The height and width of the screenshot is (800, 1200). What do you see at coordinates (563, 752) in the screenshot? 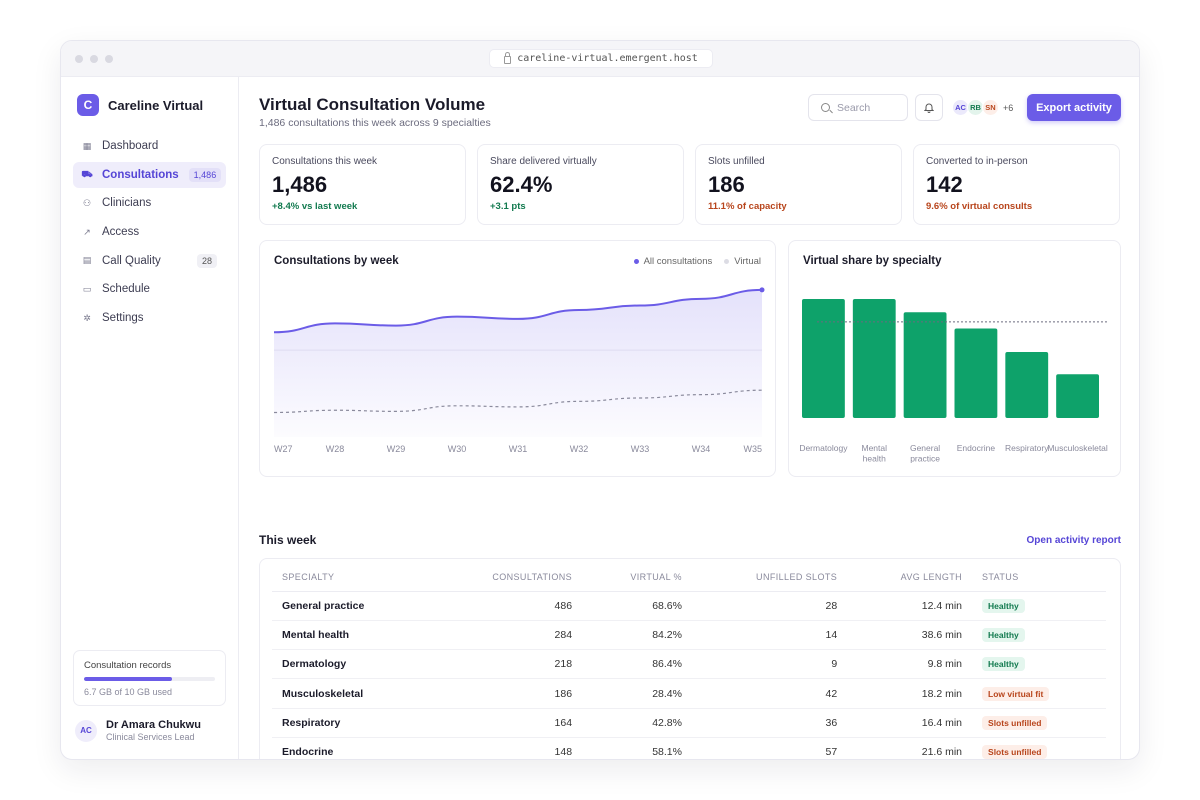
I see `cell-consultations: 148` at bounding box center [563, 752].